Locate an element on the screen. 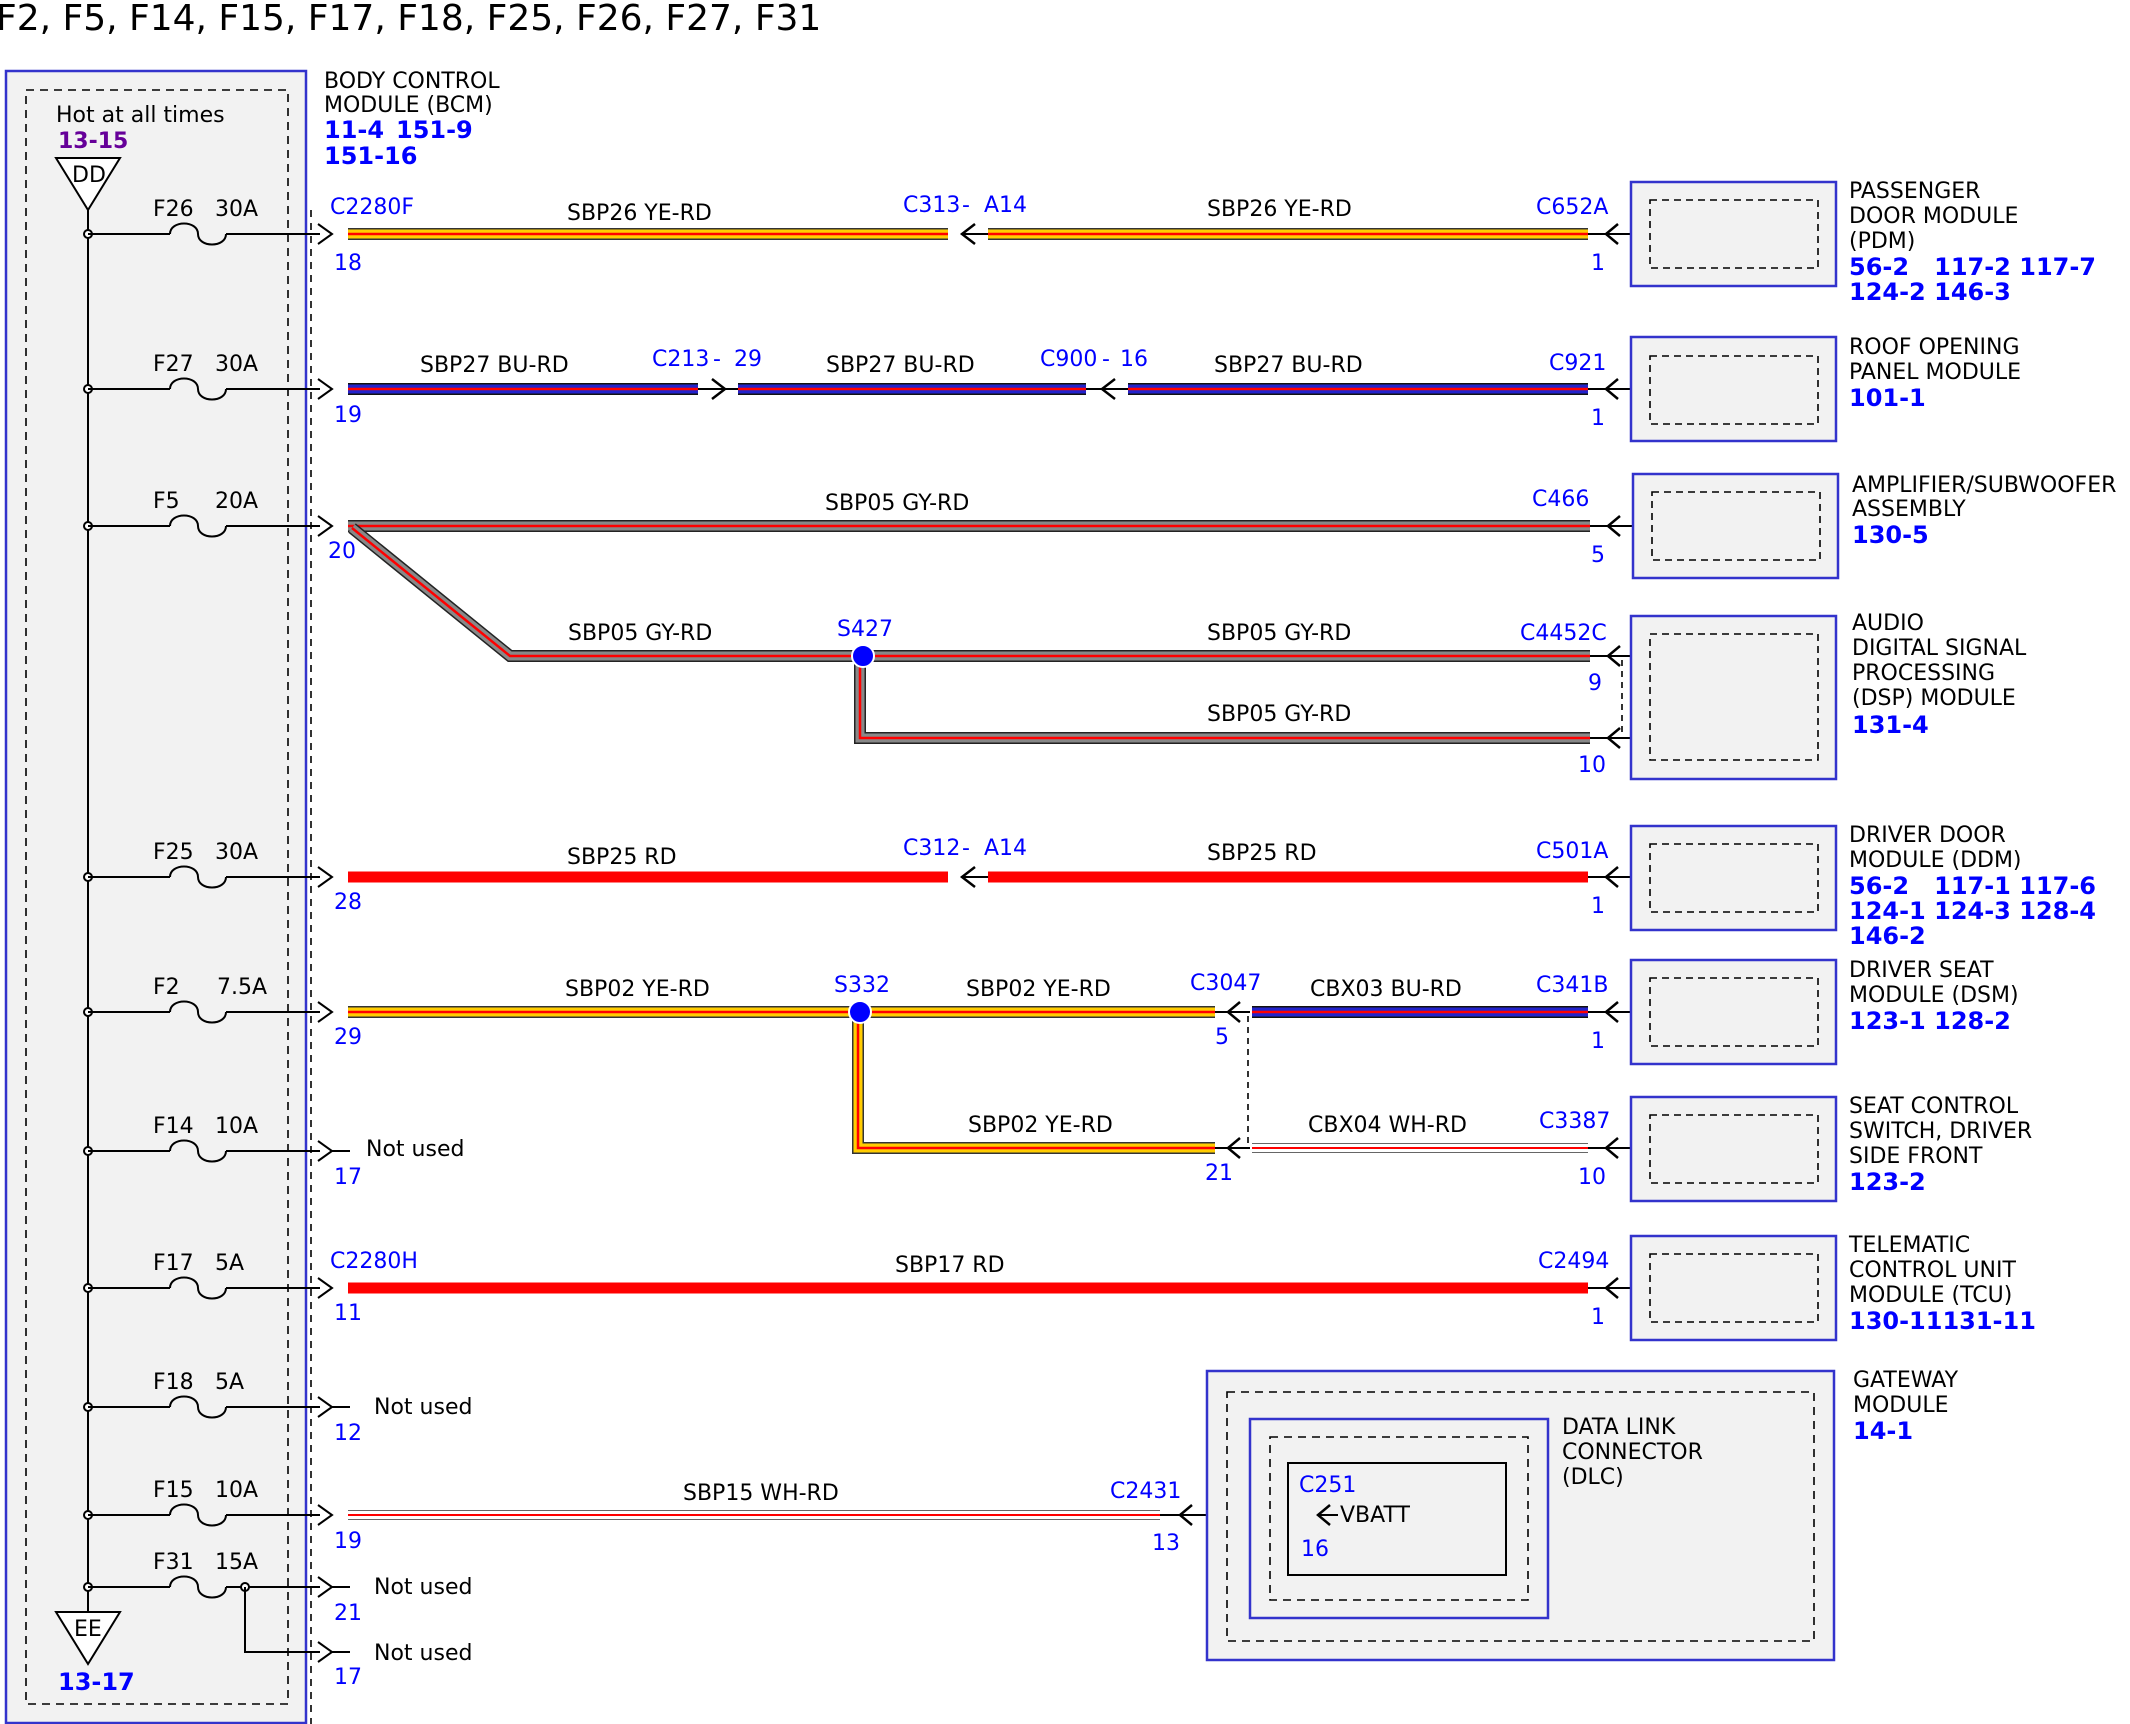 This screenshot has height=1724, width=2130. bcm-name-line1: BODY CONTROL is located at coordinates (412, 81).